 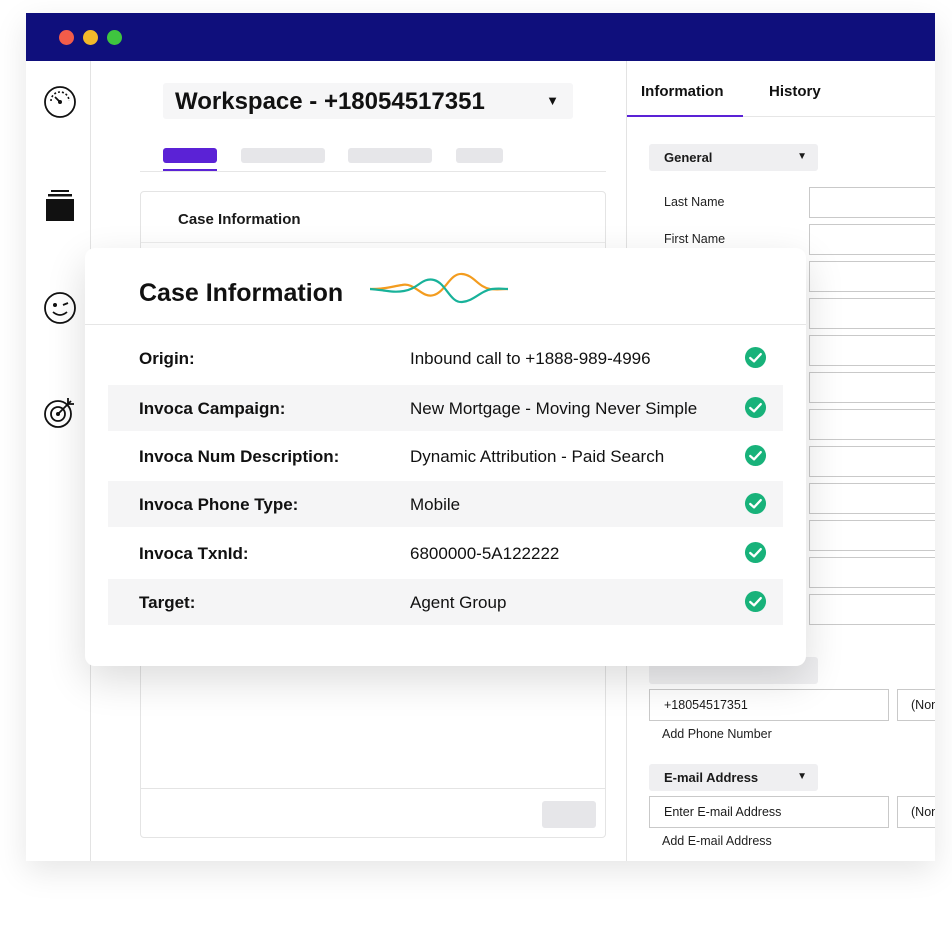 What do you see at coordinates (239, 219) in the screenshot?
I see `case-panel-title: Case Information` at bounding box center [239, 219].